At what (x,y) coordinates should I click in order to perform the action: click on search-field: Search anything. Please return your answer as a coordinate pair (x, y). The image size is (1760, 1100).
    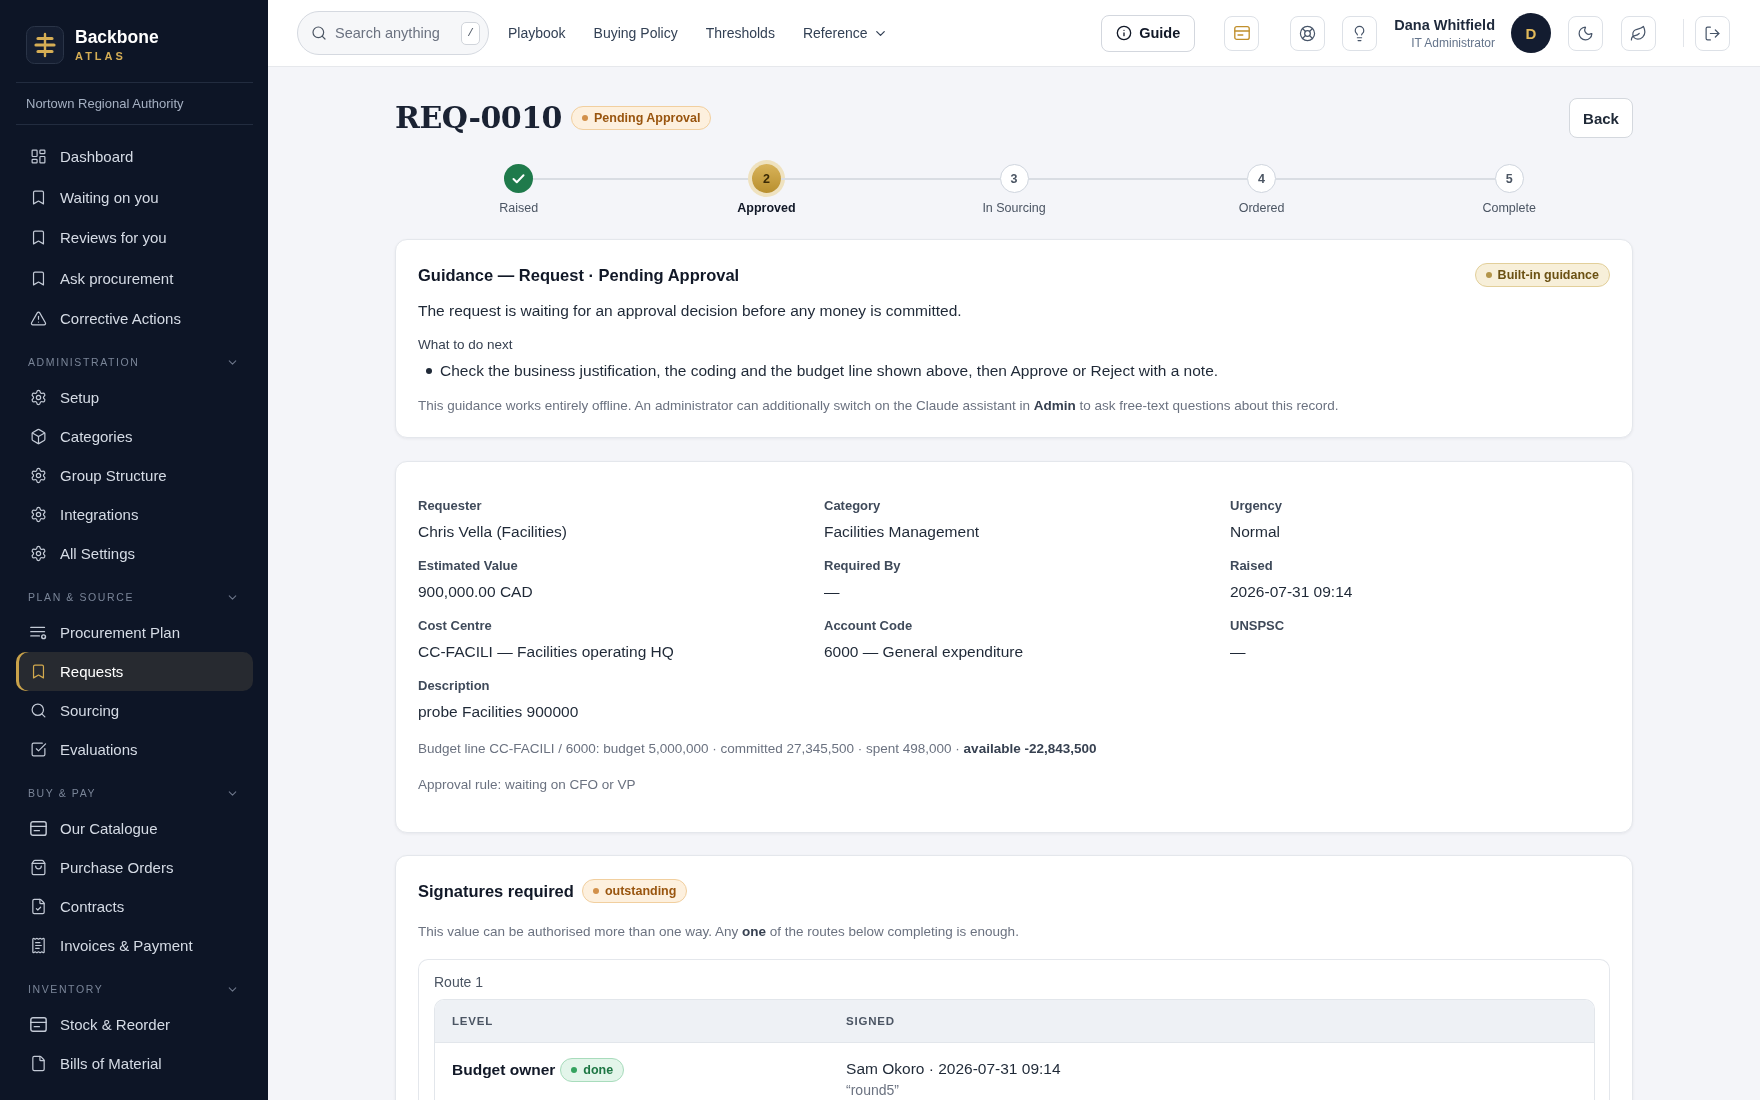
    Looking at the image, I should click on (394, 33).